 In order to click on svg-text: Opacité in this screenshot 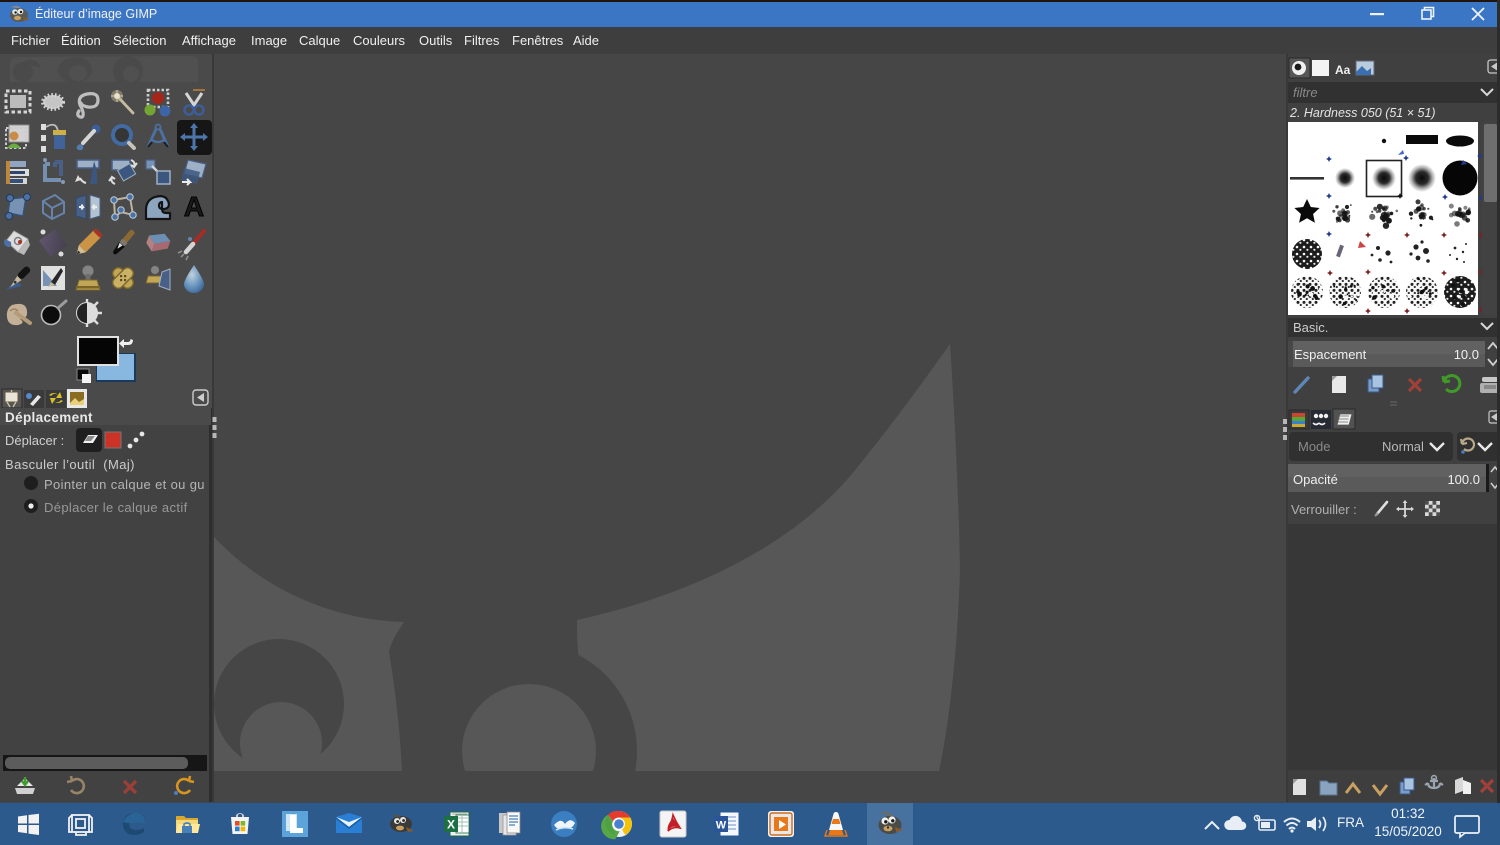, I will do `click(1315, 479)`.